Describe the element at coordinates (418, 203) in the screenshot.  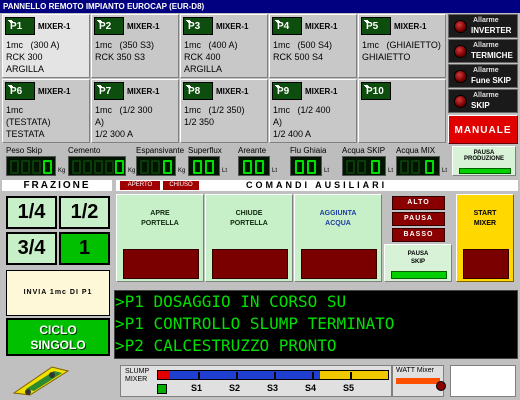
I see `alto-button: ALTO` at that location.